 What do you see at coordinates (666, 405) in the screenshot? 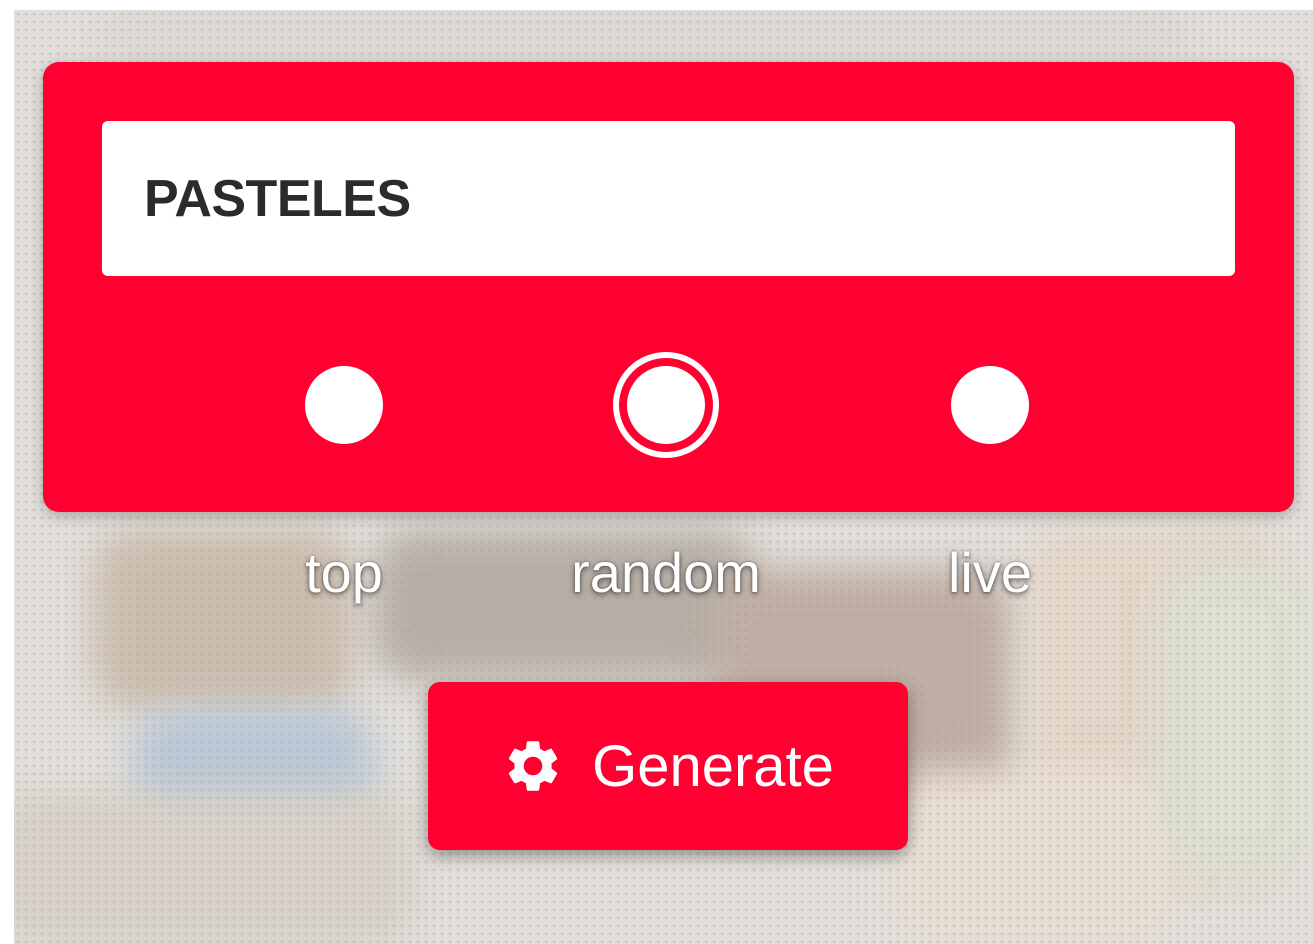
I see `radio-random` at bounding box center [666, 405].